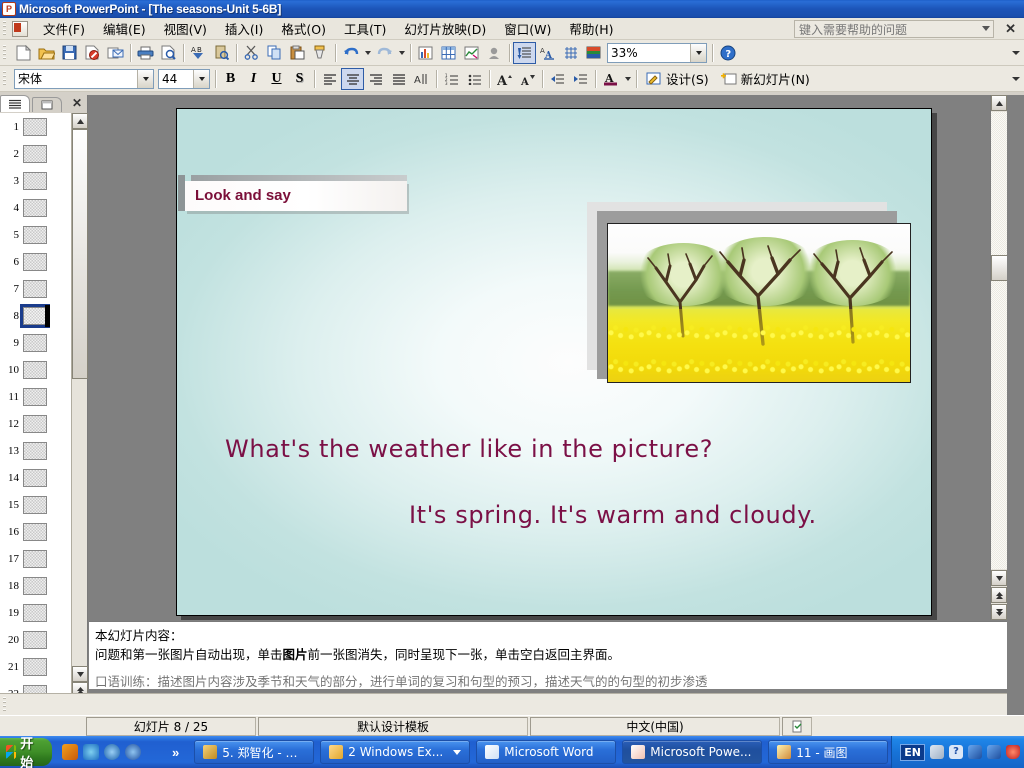 The height and width of the screenshot is (768, 1024). Describe the element at coordinates (184, 78) in the screenshot. I see `font-size-combo: 44` at that location.